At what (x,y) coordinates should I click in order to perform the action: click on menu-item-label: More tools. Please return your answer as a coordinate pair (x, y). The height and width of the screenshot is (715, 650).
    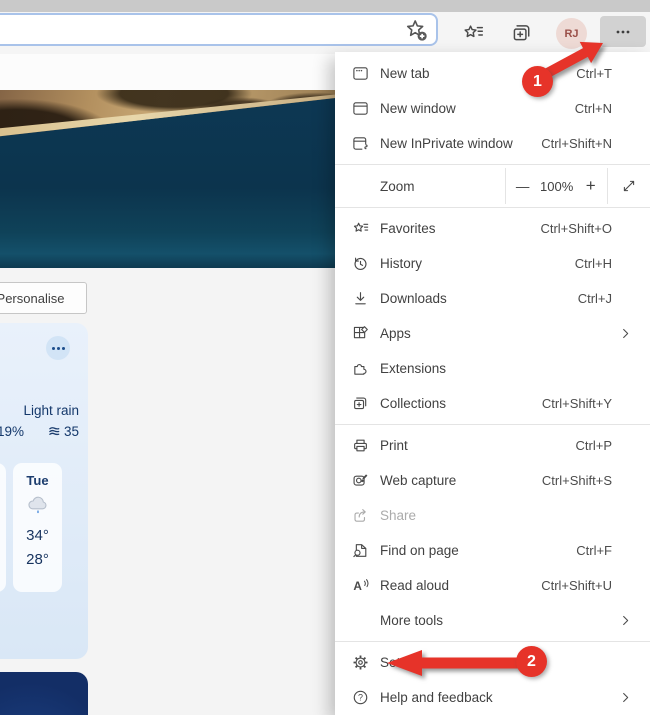
    Looking at the image, I should click on (412, 620).